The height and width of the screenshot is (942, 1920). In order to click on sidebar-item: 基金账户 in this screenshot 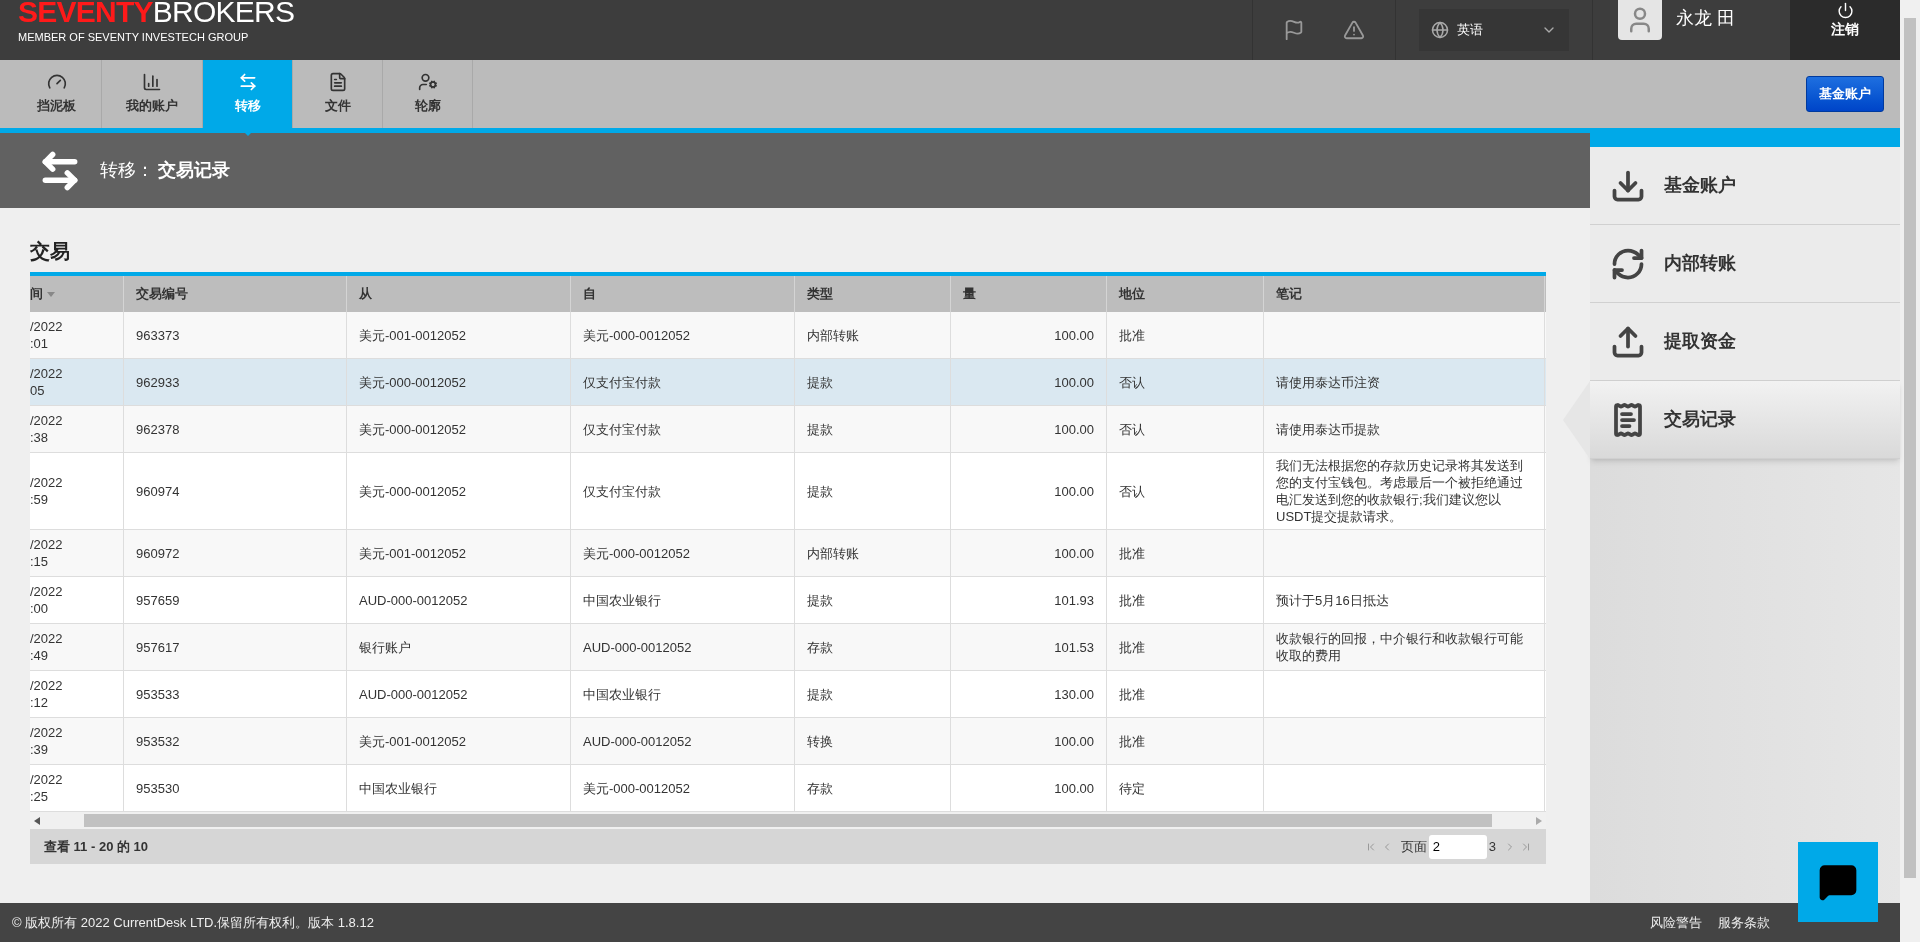, I will do `click(1745, 186)`.